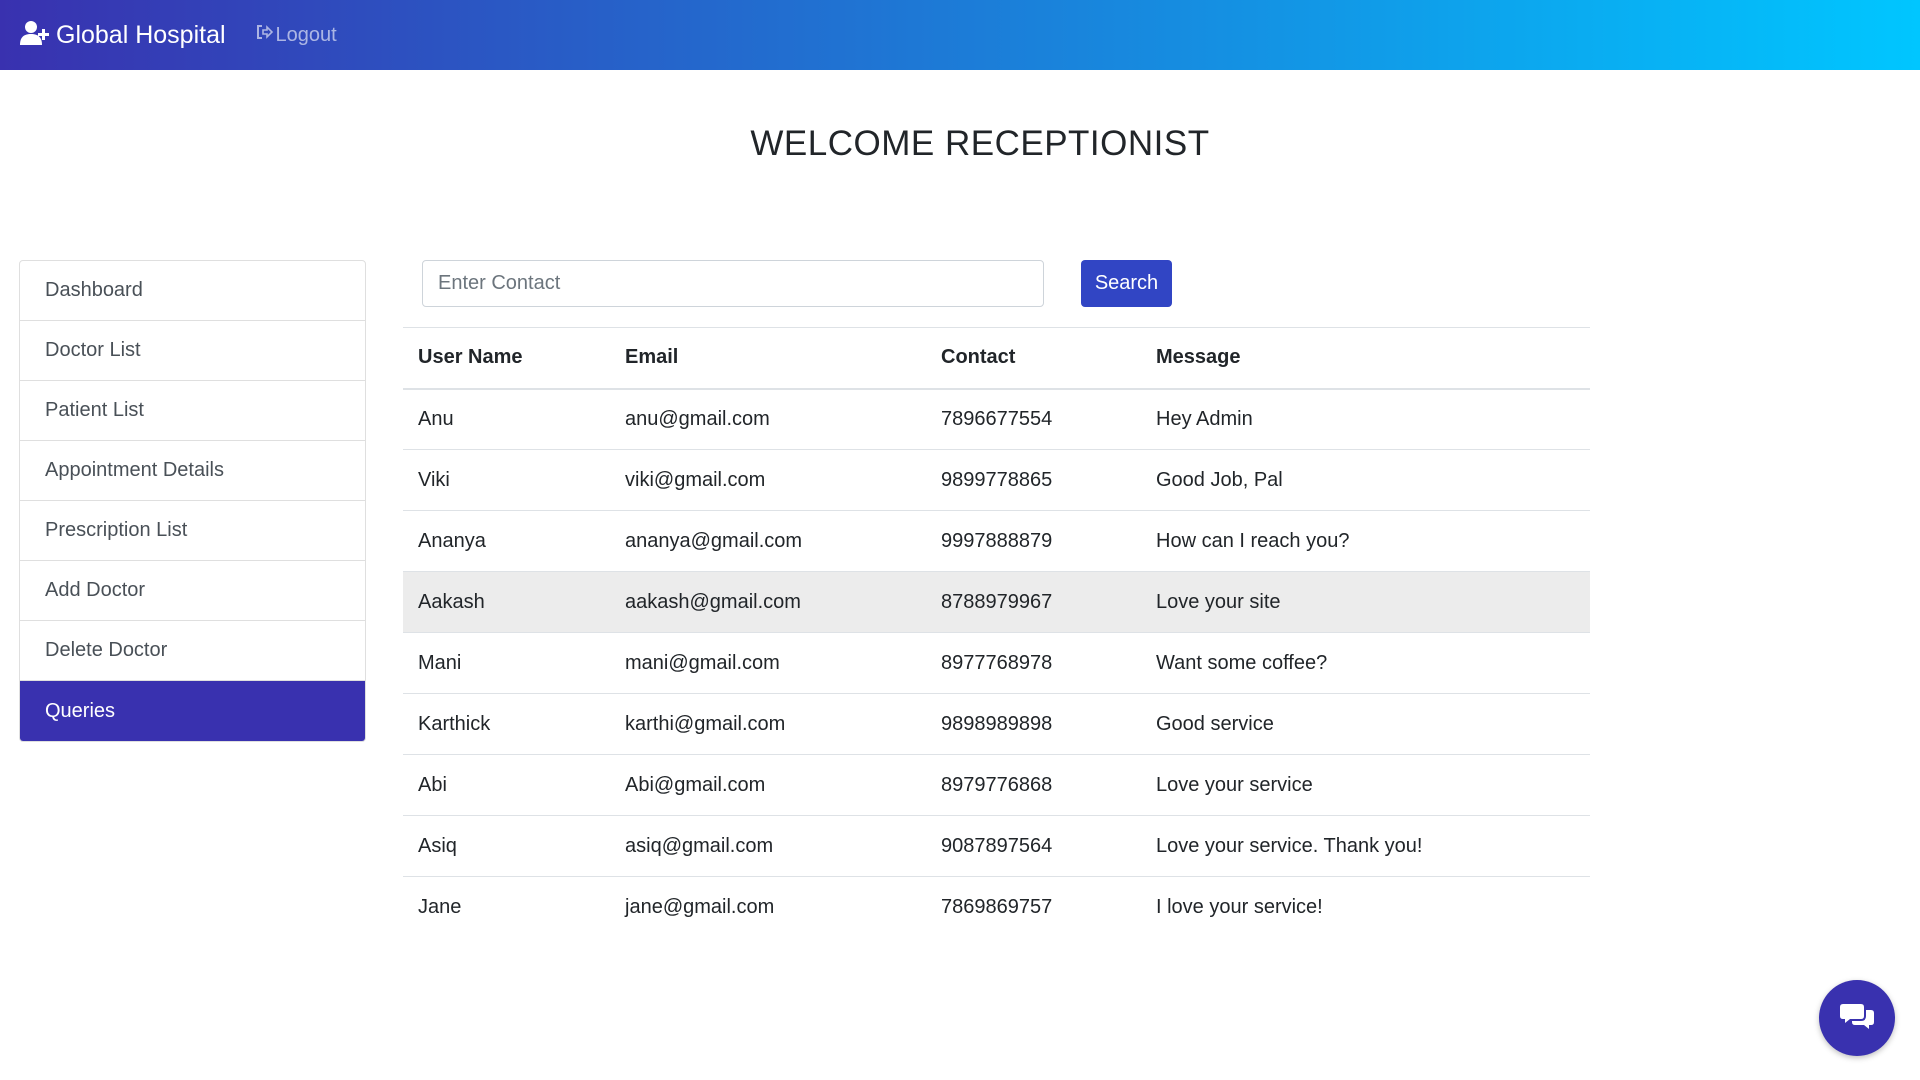  What do you see at coordinates (95, 590) in the screenshot?
I see `sidebar-item-label: Add Doctor` at bounding box center [95, 590].